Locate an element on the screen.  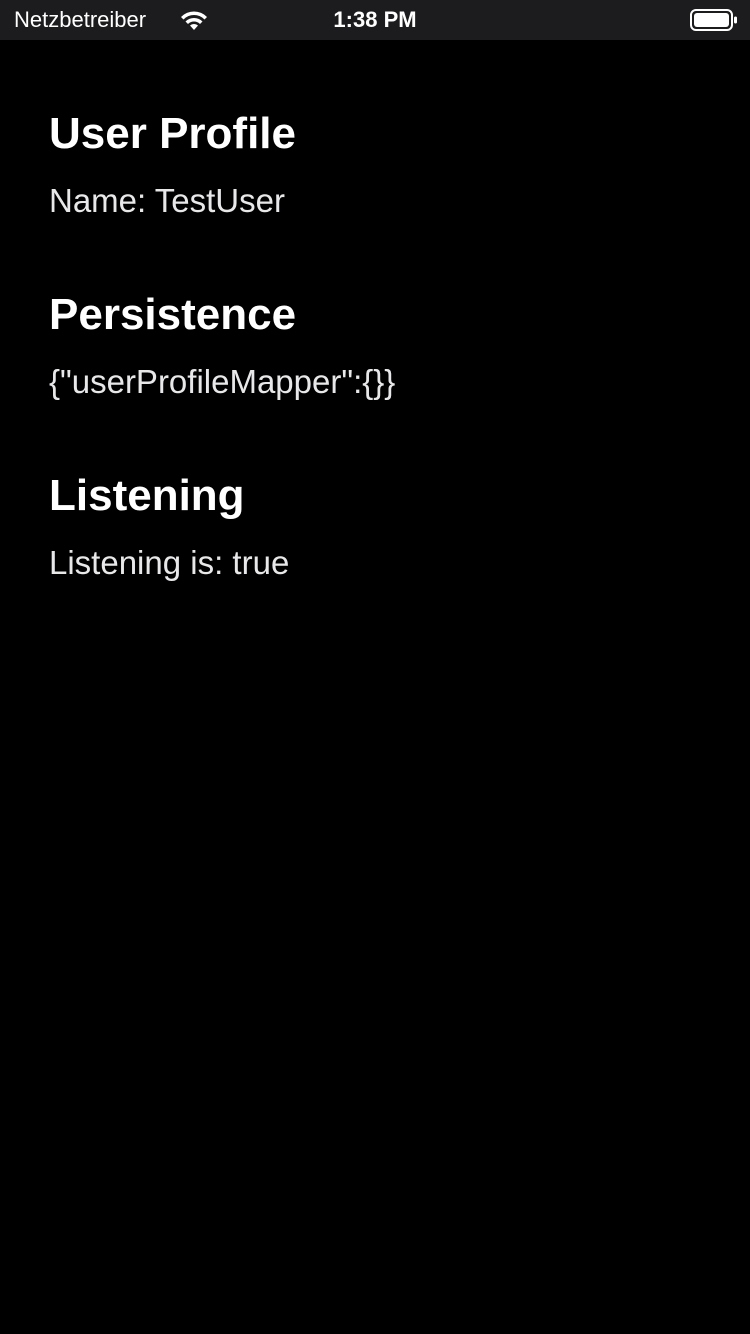
user-name-text: Name: TestUser is located at coordinates (167, 200).